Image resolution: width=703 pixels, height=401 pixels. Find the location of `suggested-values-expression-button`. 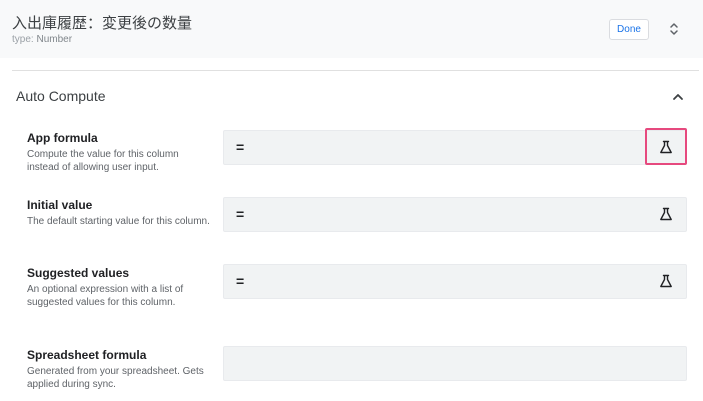

suggested-values-expression-button is located at coordinates (666, 281).